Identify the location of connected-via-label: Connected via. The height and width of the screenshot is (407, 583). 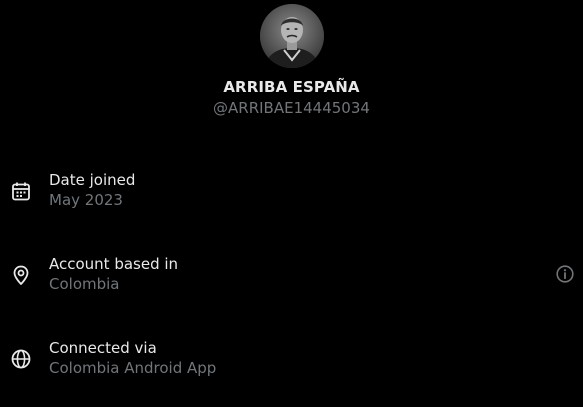
(103, 348).